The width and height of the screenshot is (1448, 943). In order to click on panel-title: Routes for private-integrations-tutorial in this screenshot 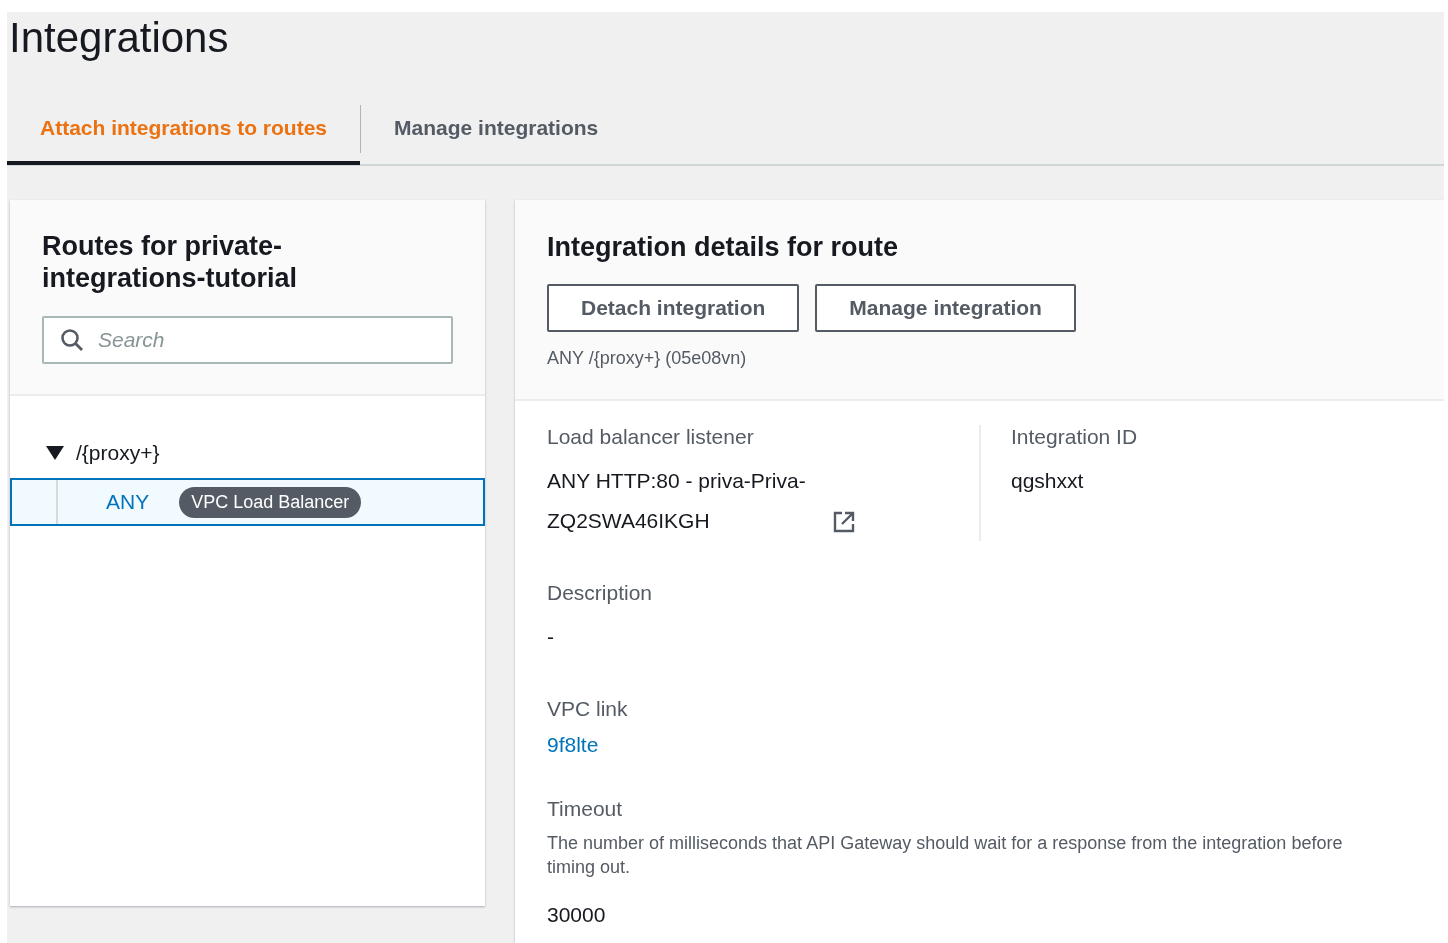, I will do `click(170, 262)`.